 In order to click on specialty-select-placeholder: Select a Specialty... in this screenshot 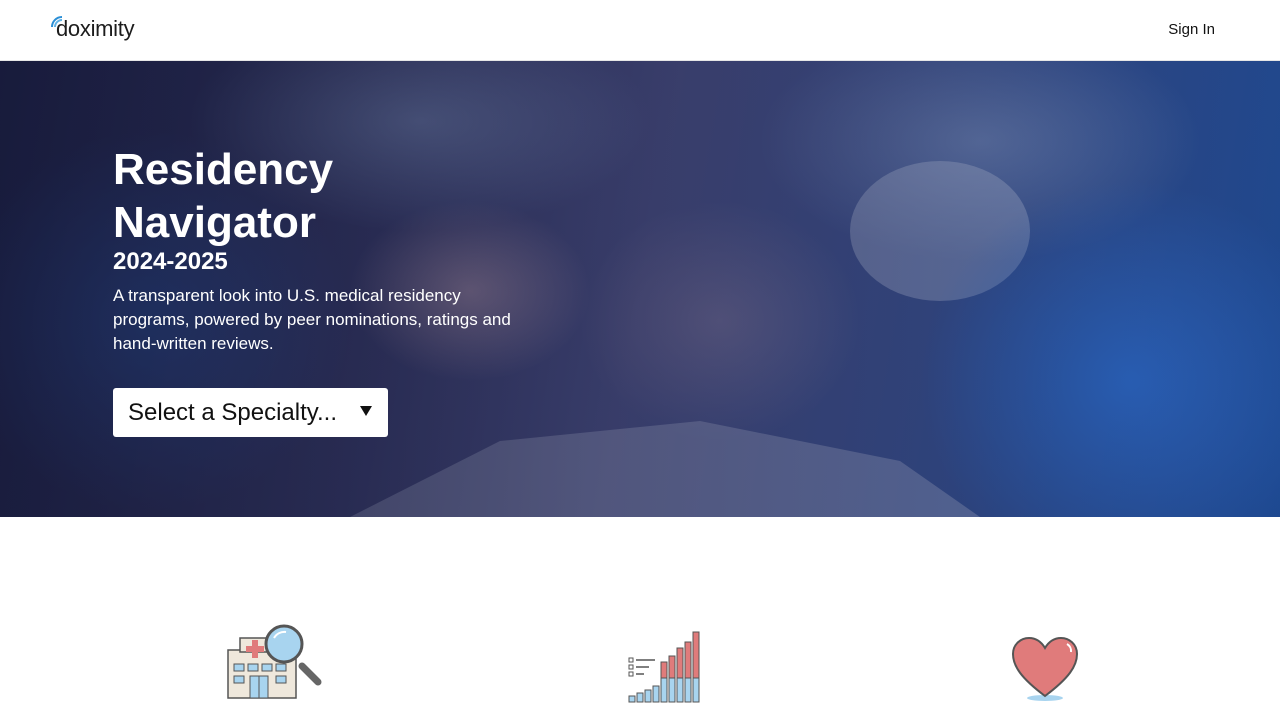, I will do `click(232, 412)`.